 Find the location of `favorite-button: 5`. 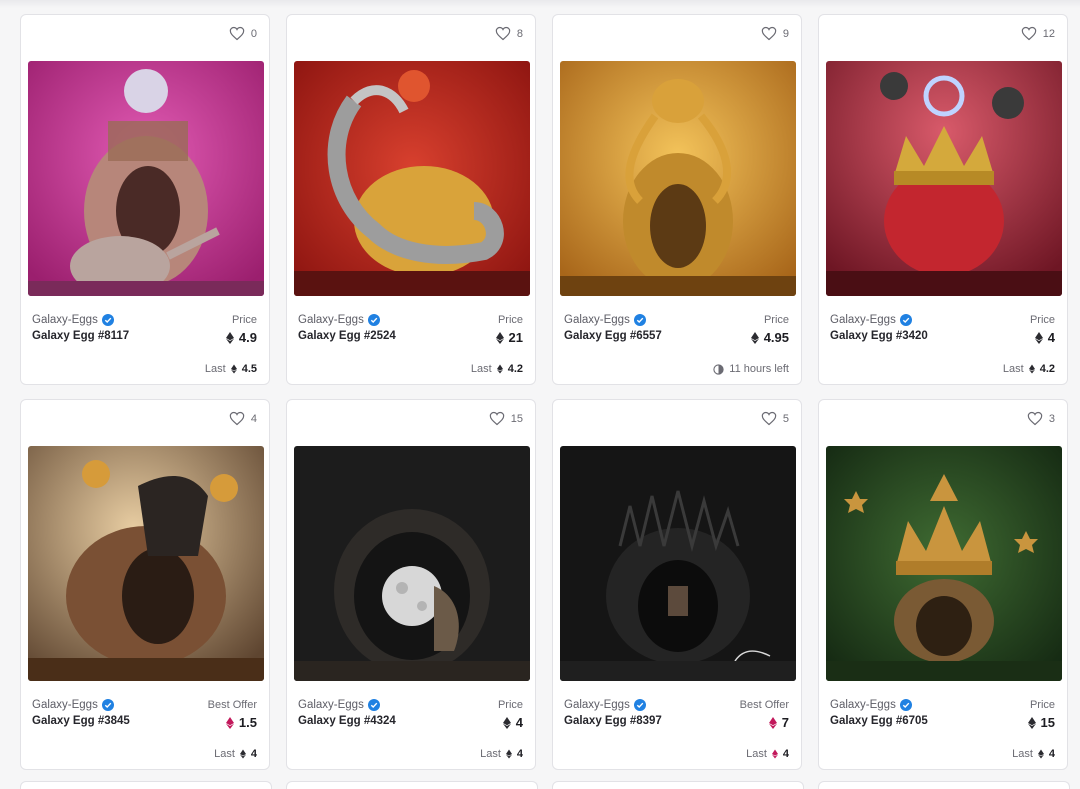

favorite-button: 5 is located at coordinates (775, 418).